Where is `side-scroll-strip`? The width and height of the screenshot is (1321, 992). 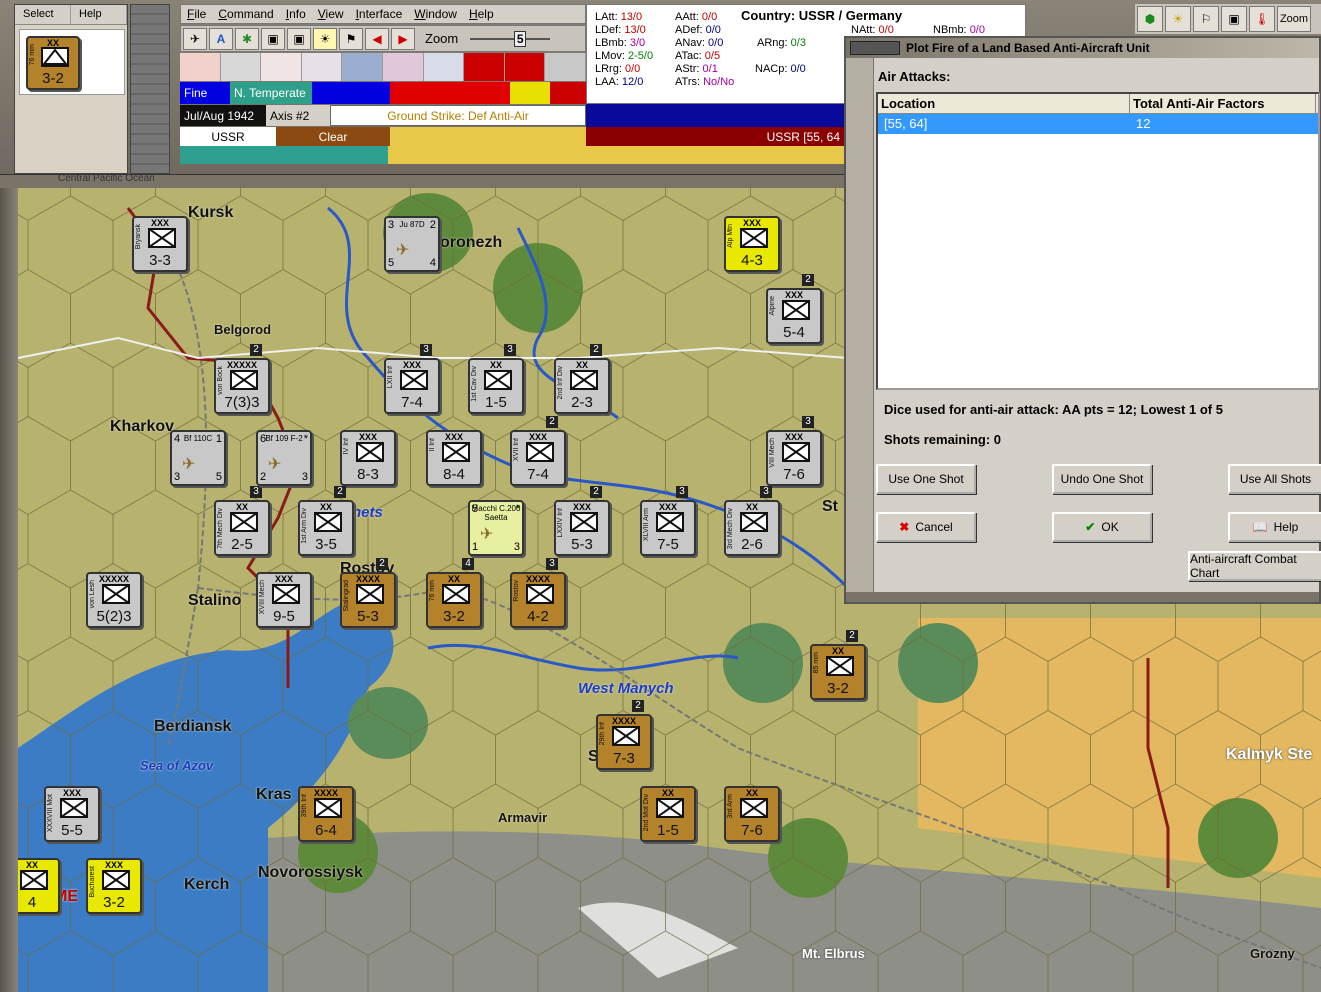
side-scroll-strip is located at coordinates (150, 89).